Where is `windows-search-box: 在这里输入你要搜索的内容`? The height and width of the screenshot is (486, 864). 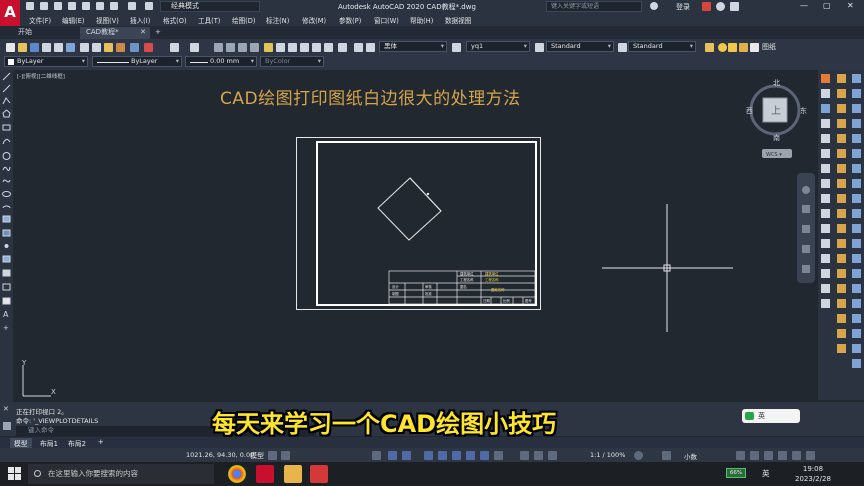 windows-search-box: 在这里输入你要搜索的内容 is located at coordinates (121, 474).